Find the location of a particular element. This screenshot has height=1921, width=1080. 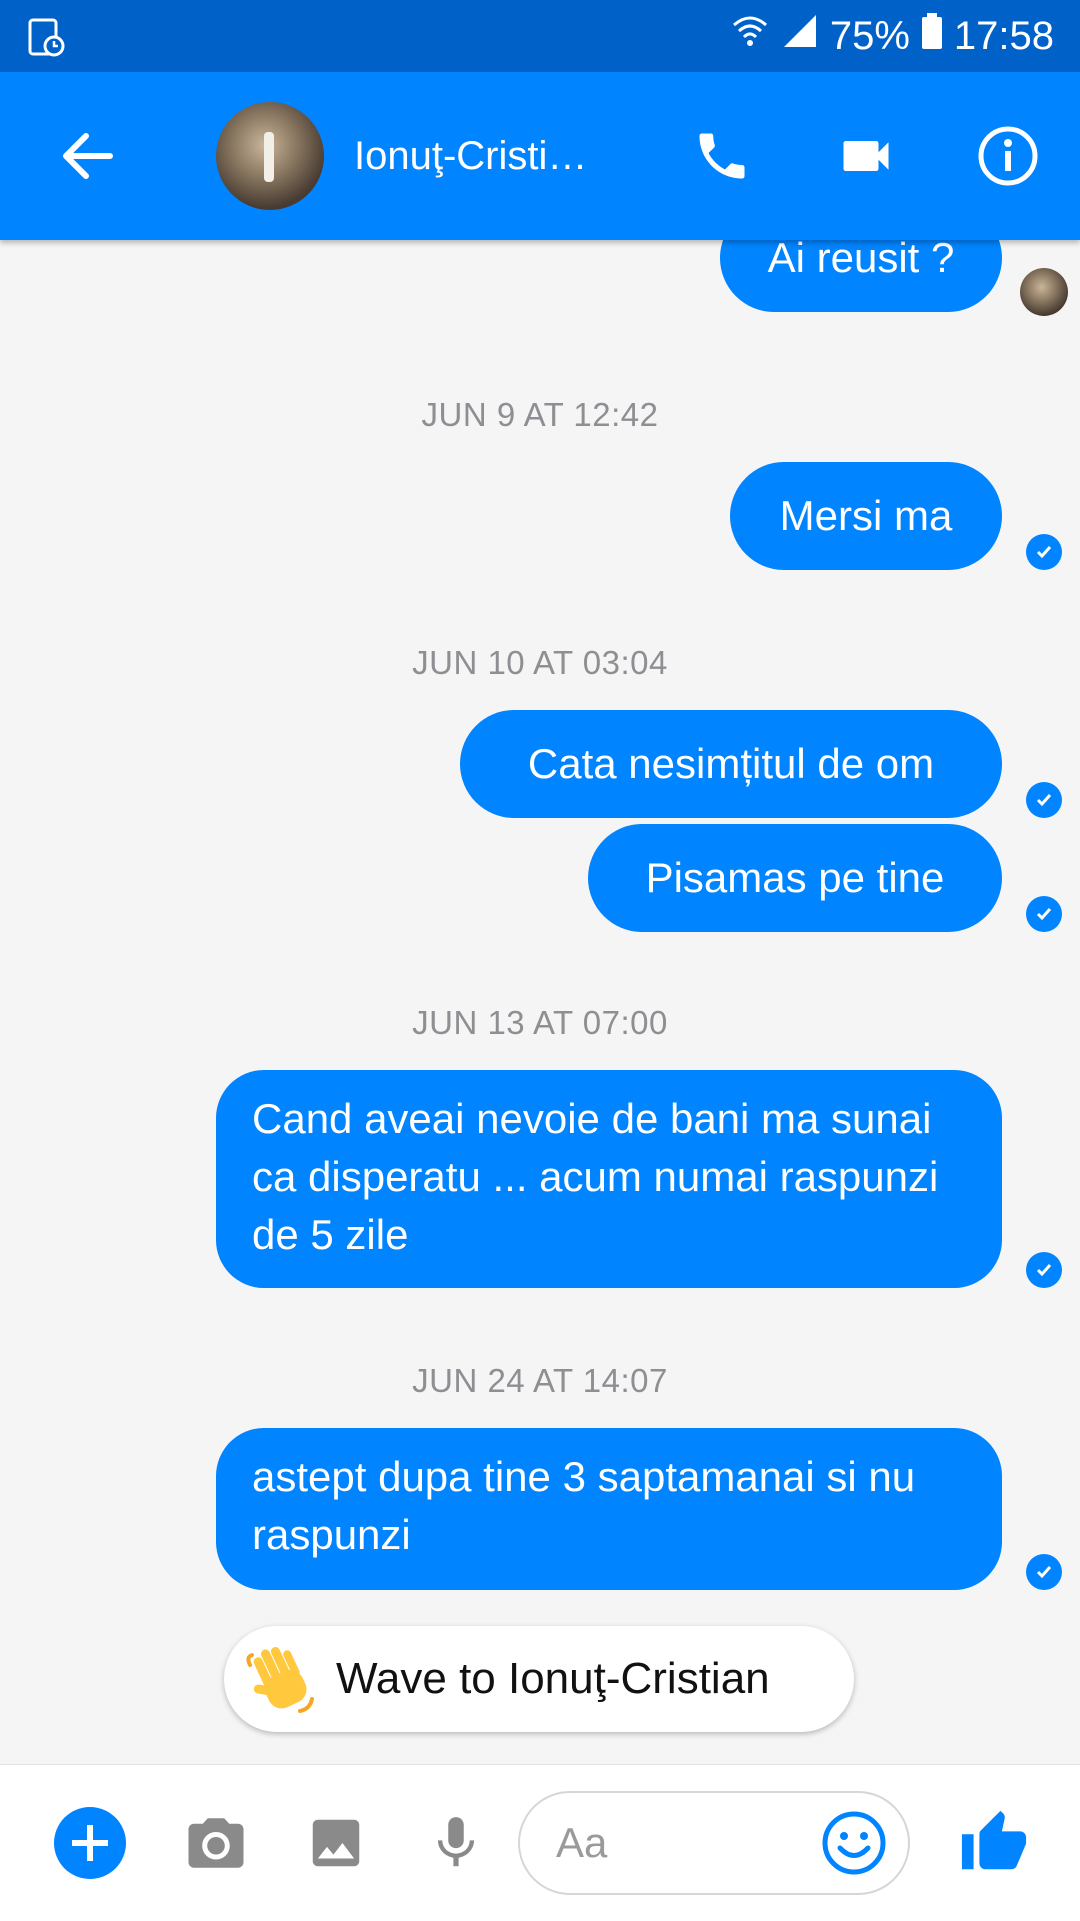

thumbs-up-icon is located at coordinates (994, 1843).